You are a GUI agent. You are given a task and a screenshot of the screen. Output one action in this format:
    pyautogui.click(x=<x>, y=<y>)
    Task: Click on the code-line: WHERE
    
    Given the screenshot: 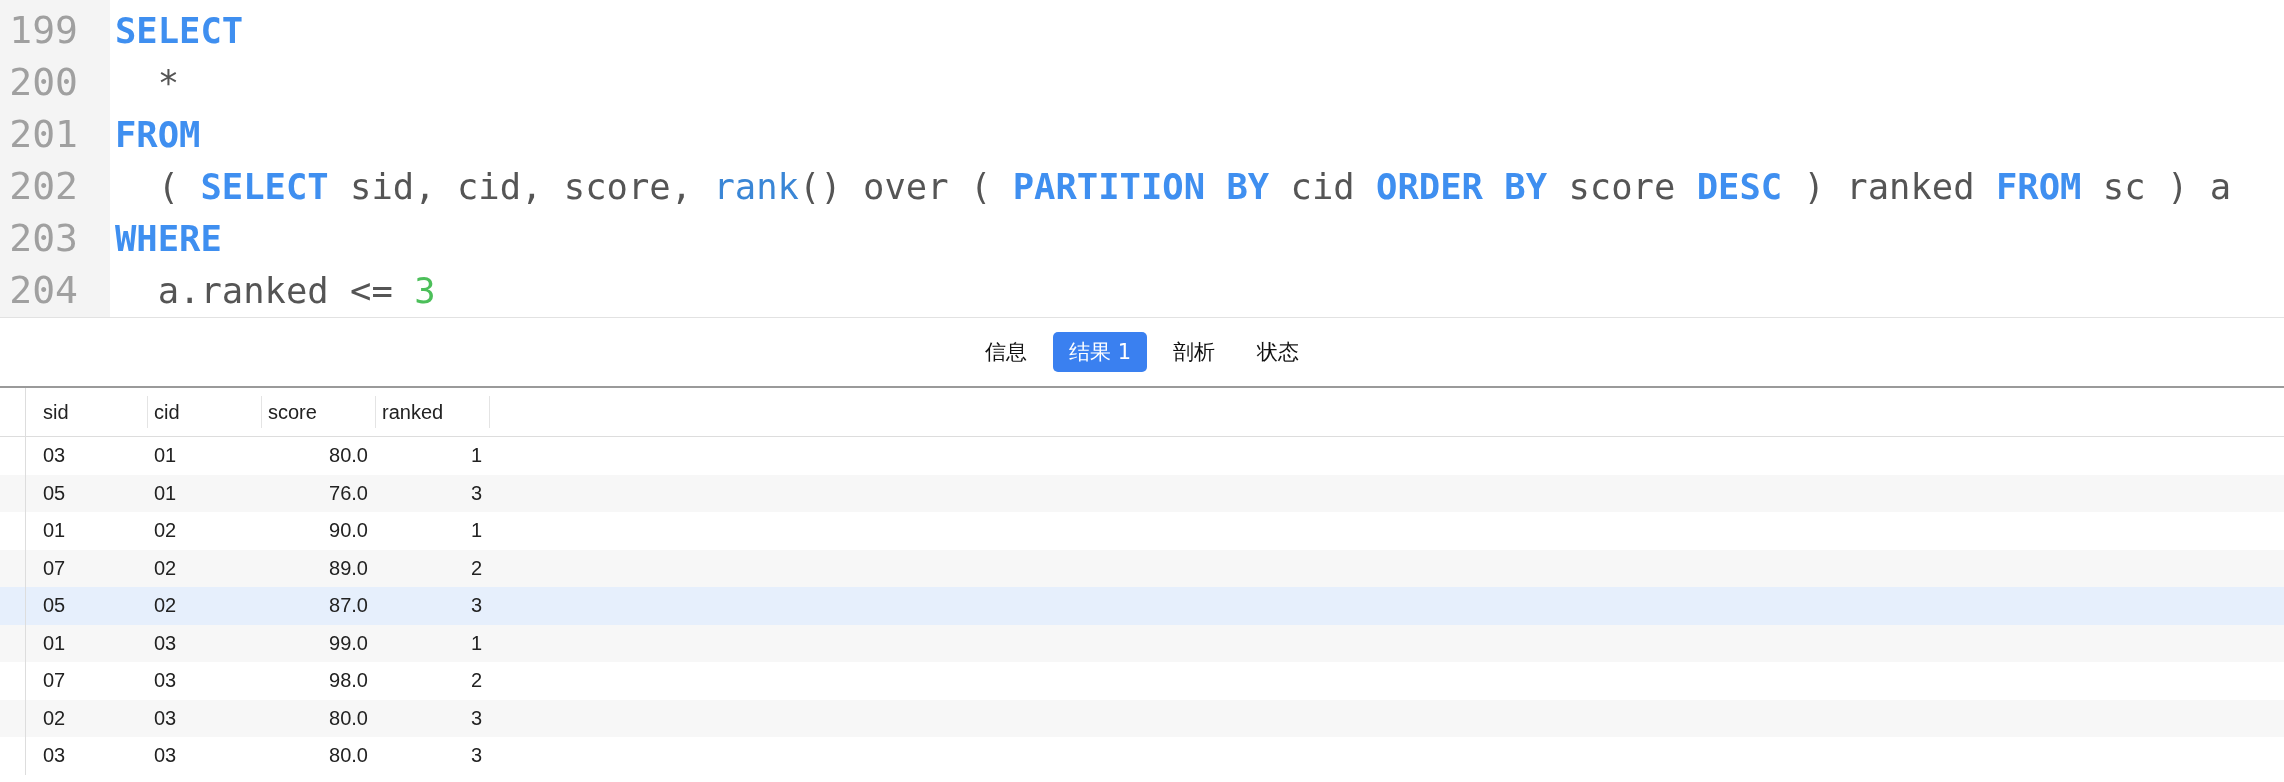 What is the action you would take?
    pyautogui.click(x=168, y=238)
    